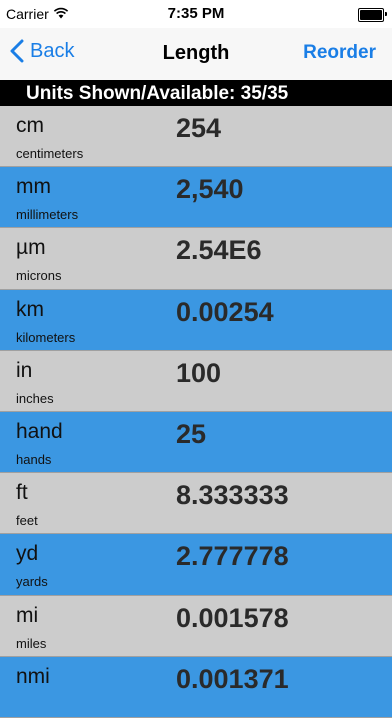  I want to click on unit-value: 25, so click(191, 433).